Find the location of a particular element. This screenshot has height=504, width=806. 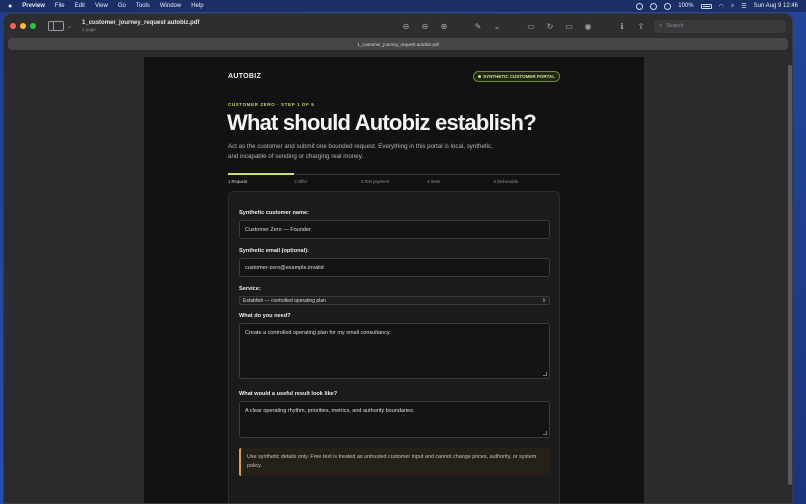

need-label: What do you need? is located at coordinates (265, 316).